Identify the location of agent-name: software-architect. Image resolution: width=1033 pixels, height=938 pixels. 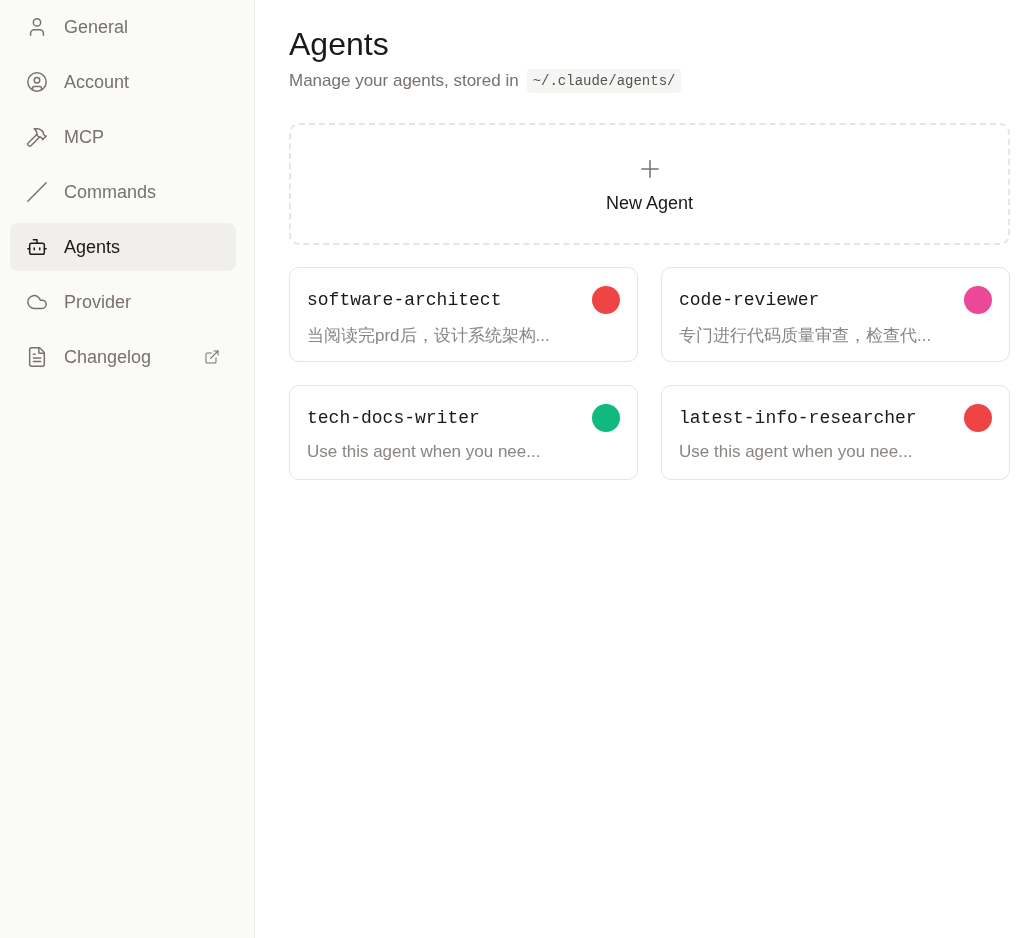
(404, 300).